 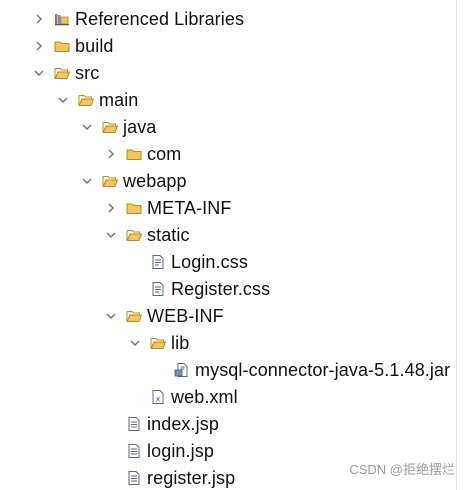 What do you see at coordinates (204, 397) in the screenshot?
I see `tree-item-label: web.xml` at bounding box center [204, 397].